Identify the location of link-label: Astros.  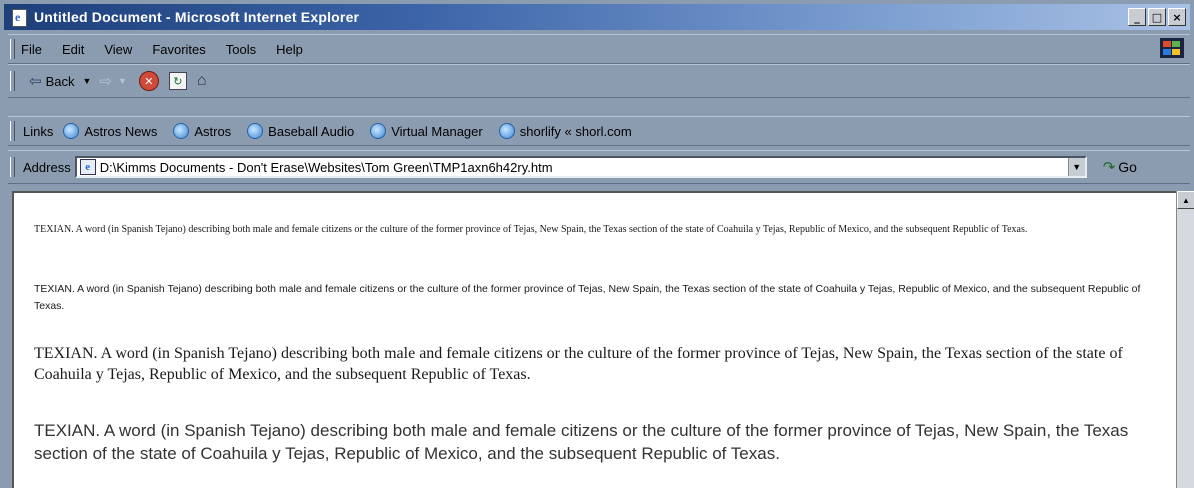
(213, 131).